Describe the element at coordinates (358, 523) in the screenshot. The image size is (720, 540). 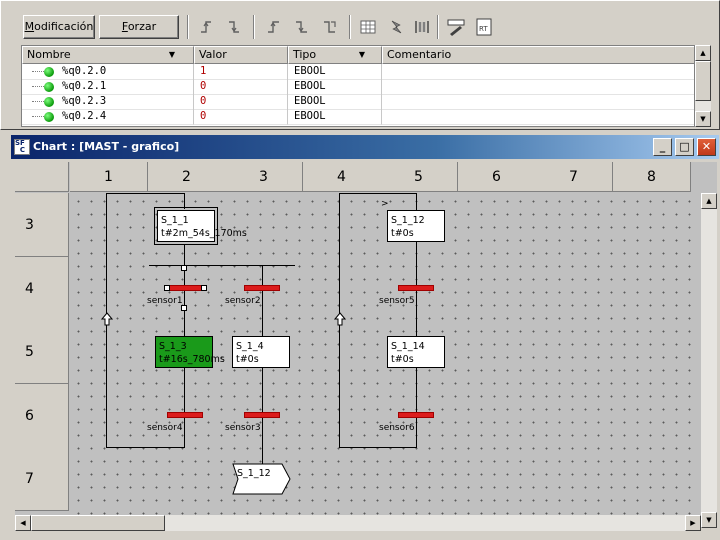
I see `chart-horizontal-scrollbar: ◀ ▶` at that location.